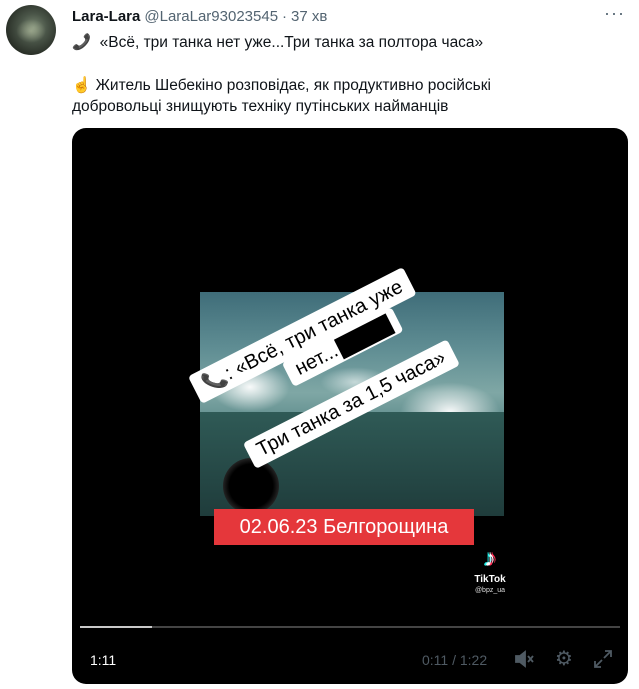 This screenshot has height=689, width=639. Describe the element at coordinates (490, 590) in the screenshot. I see `tiktok-username: @bpz_ua` at that location.